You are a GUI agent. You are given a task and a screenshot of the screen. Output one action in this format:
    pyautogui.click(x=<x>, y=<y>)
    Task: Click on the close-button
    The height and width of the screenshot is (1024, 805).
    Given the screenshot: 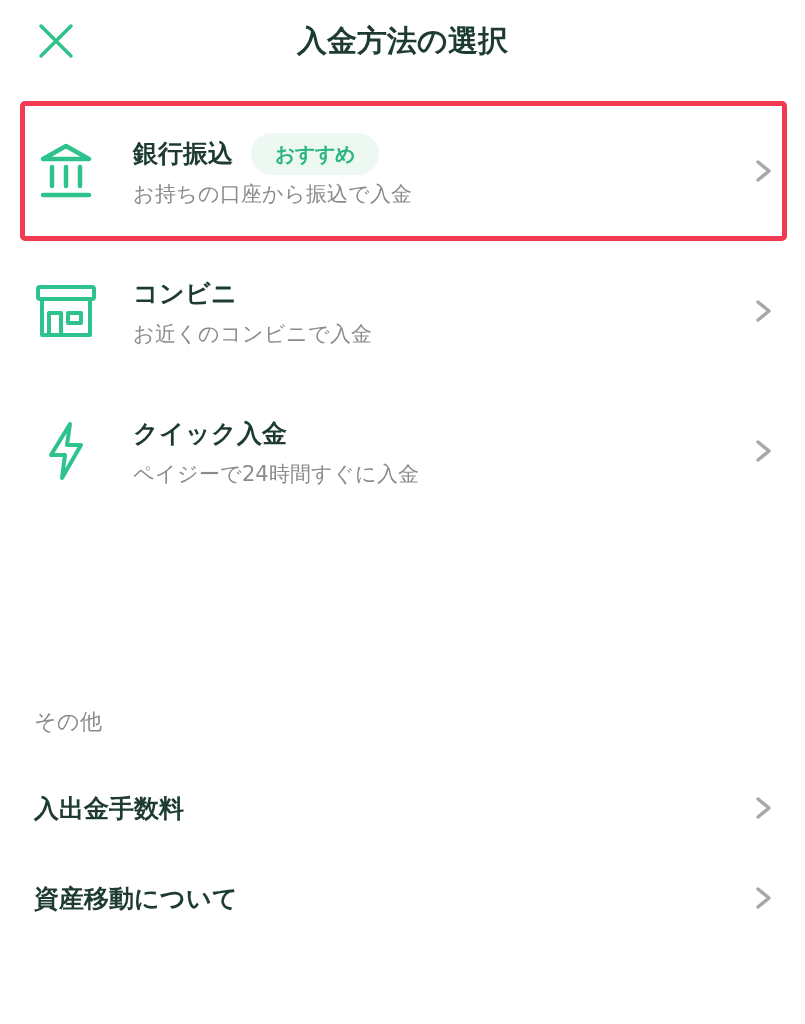 What is the action you would take?
    pyautogui.click(x=56, y=41)
    